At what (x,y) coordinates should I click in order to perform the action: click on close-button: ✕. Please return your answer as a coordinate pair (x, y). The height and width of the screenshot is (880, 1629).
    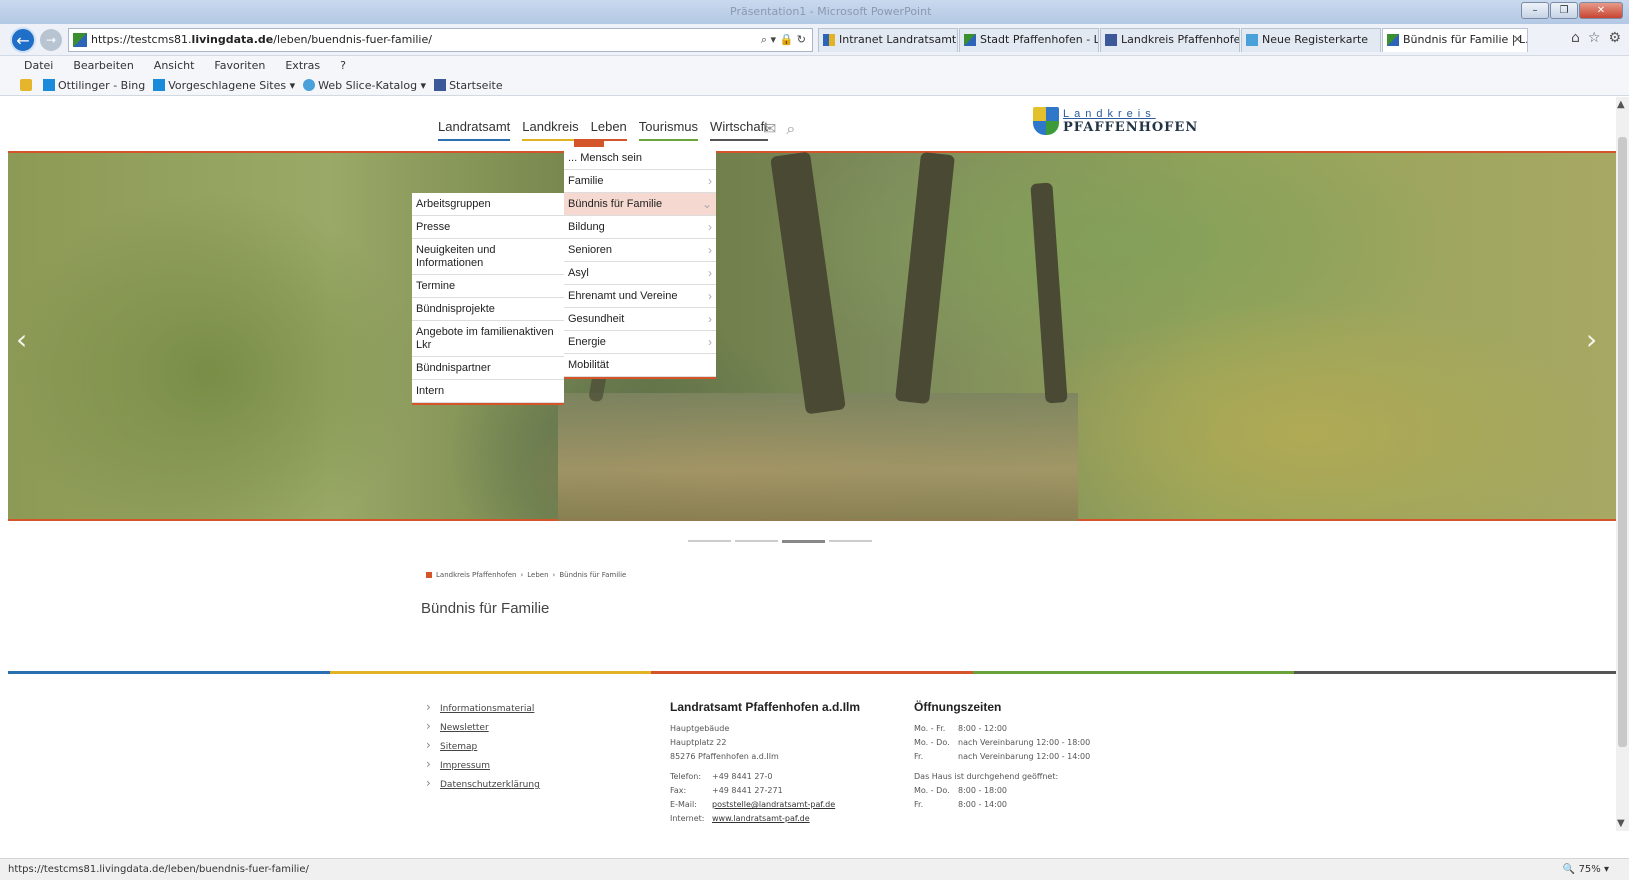
    Looking at the image, I should click on (1601, 10).